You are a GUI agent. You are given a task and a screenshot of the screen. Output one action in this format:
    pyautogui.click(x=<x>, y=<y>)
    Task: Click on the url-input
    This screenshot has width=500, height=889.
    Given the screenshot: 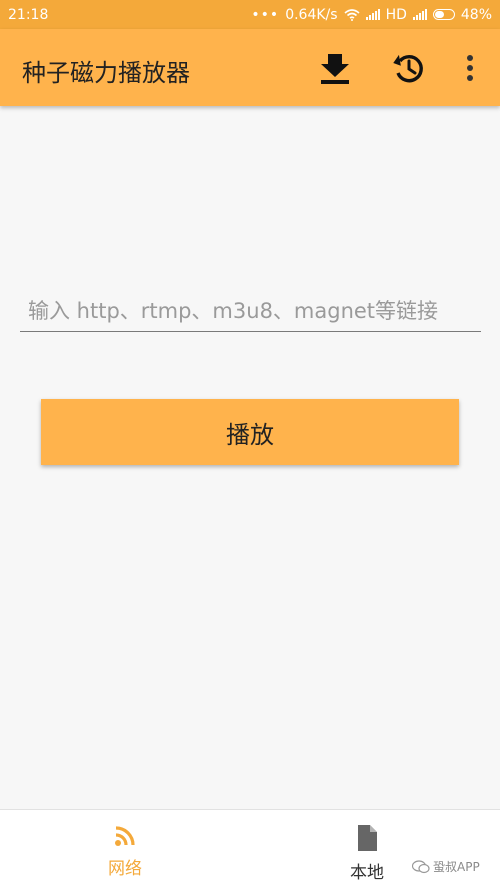 What is the action you would take?
    pyautogui.click(x=250, y=310)
    